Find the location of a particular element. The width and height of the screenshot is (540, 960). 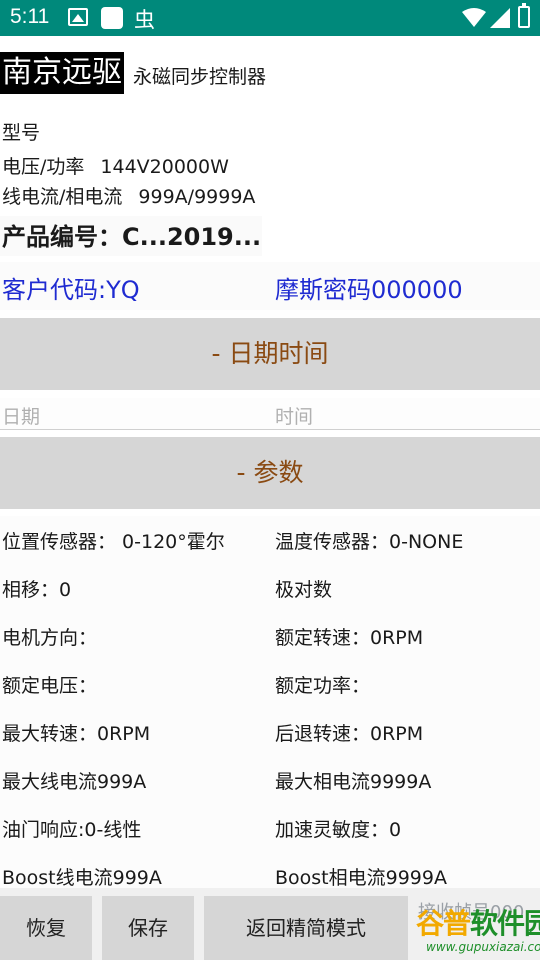

model-label: 型号 is located at coordinates (21, 133).